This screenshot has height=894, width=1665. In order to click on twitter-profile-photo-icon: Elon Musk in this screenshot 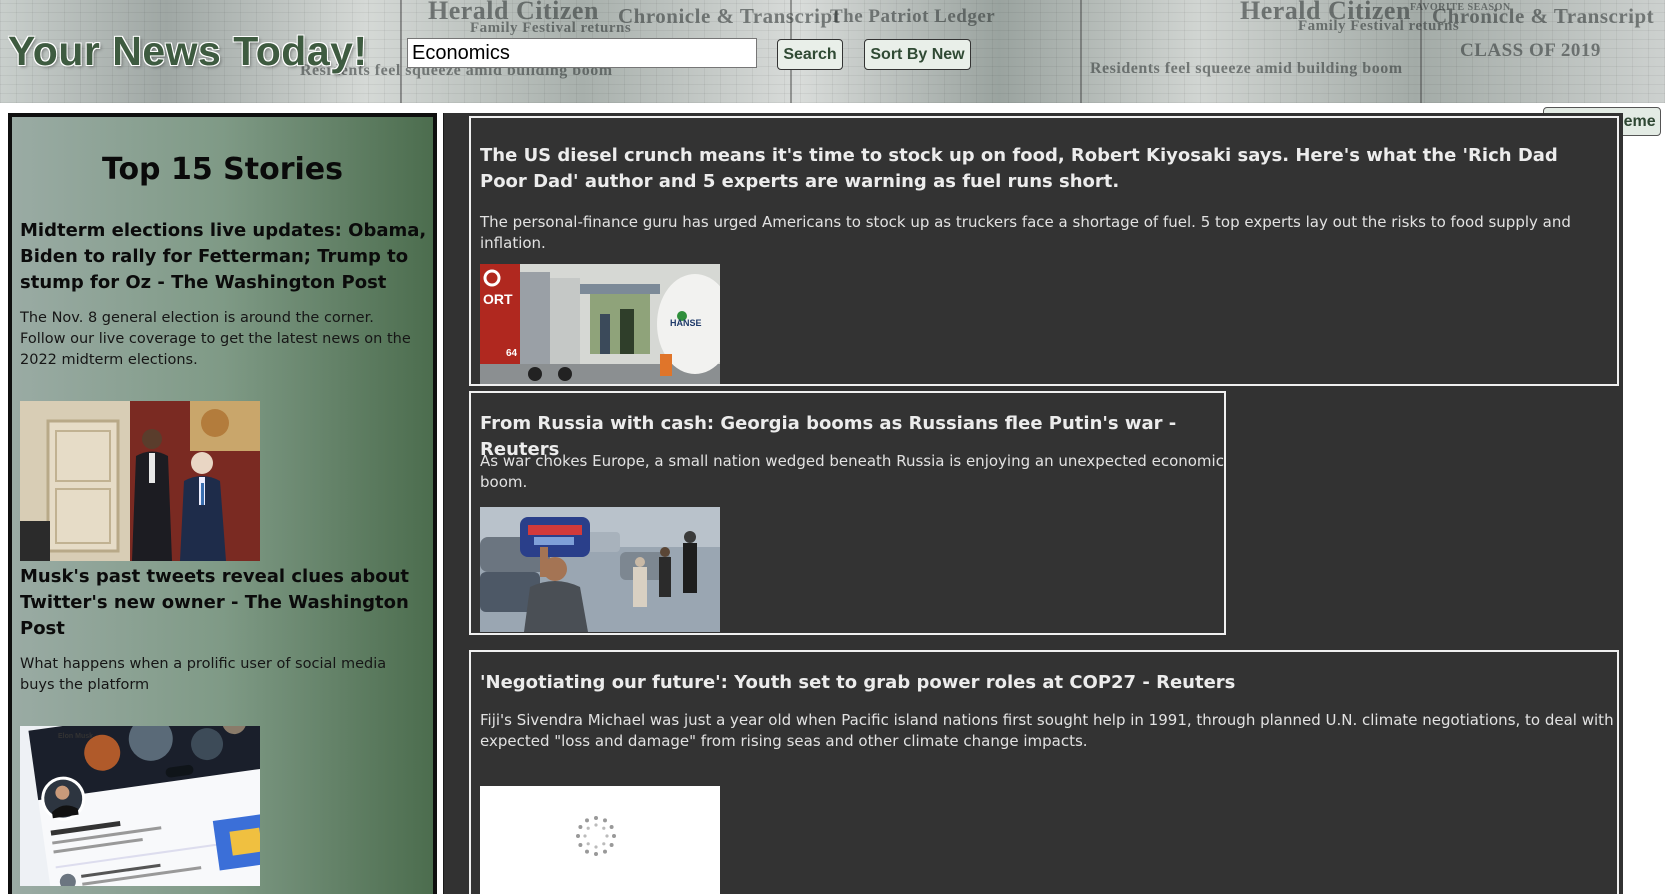, I will do `click(140, 806)`.